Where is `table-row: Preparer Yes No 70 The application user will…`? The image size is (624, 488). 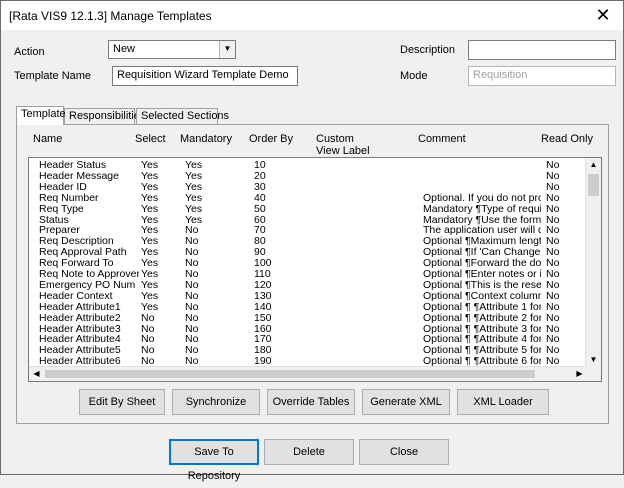 table-row: Preparer Yes No 70 The application user will… is located at coordinates (308, 230).